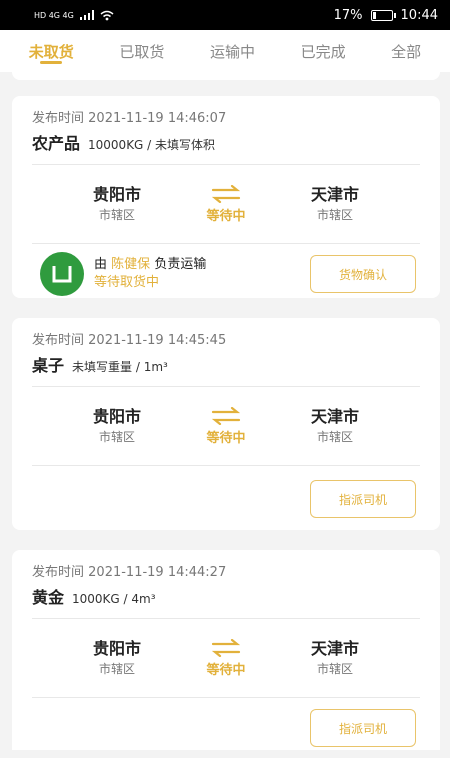 The image size is (450, 758). I want to click on battery-fill, so click(374, 15).